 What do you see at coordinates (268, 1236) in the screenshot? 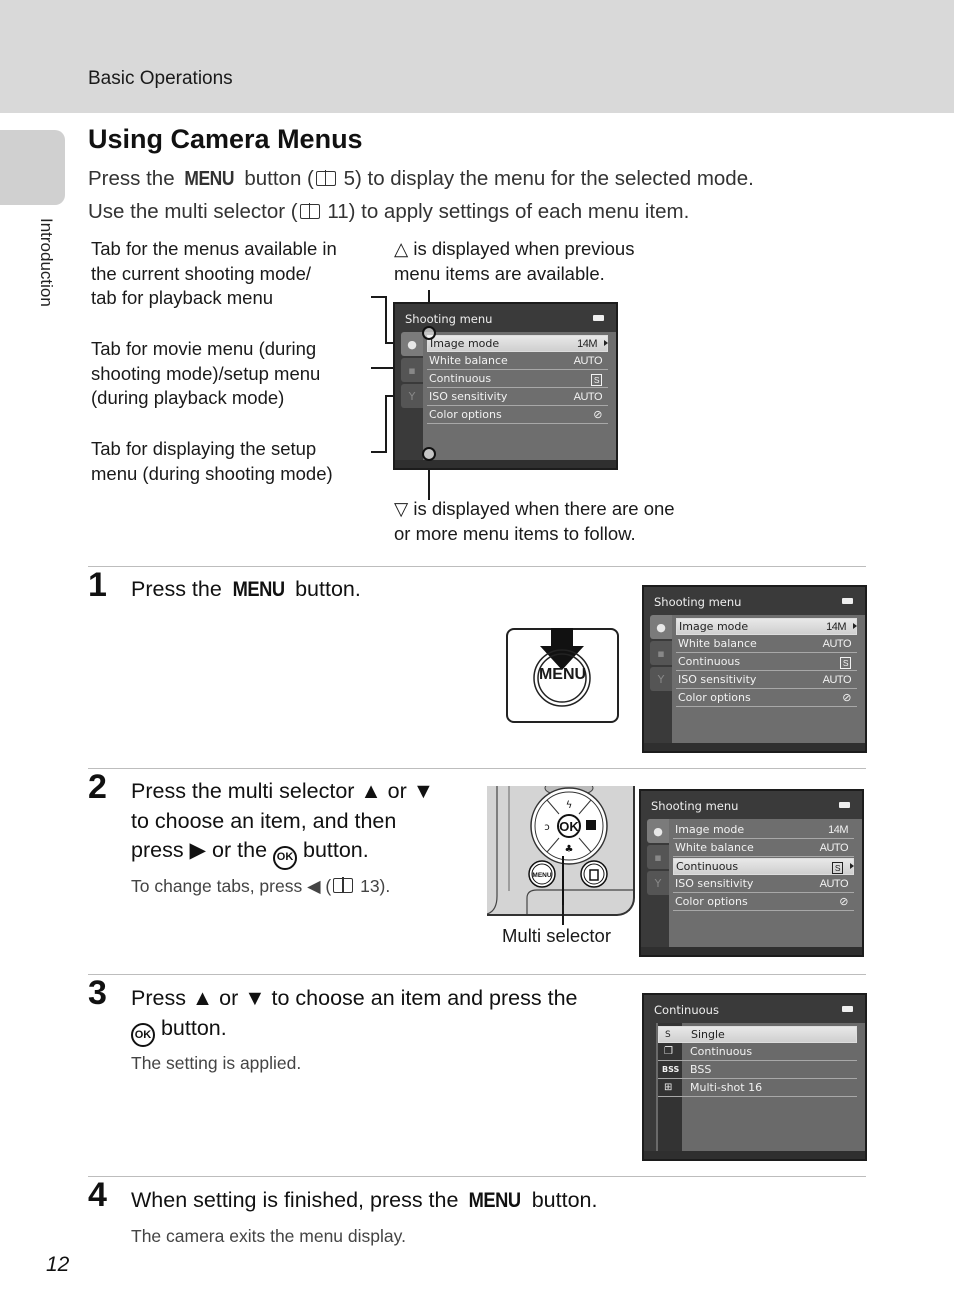
I see `step-4-subtext: The camera exits the menu display.` at bounding box center [268, 1236].